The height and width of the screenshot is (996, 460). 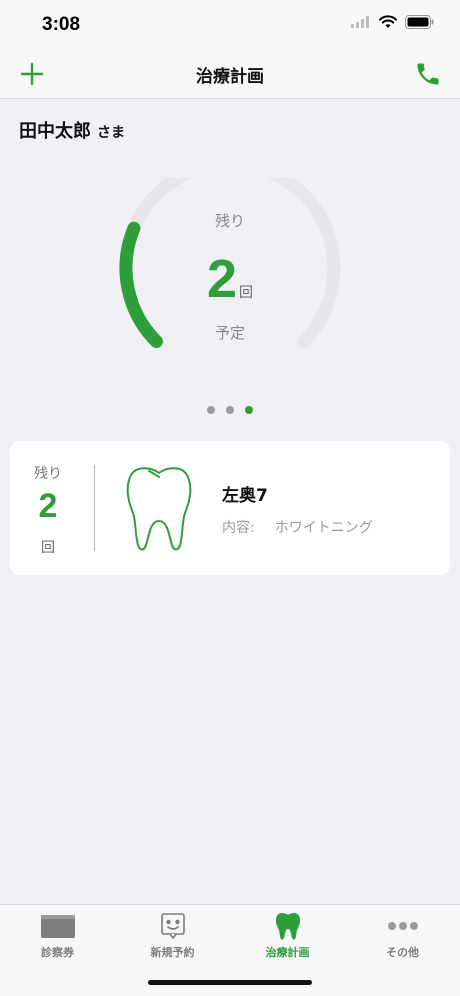 I want to click on tab-label: 診察券, so click(x=57, y=952).